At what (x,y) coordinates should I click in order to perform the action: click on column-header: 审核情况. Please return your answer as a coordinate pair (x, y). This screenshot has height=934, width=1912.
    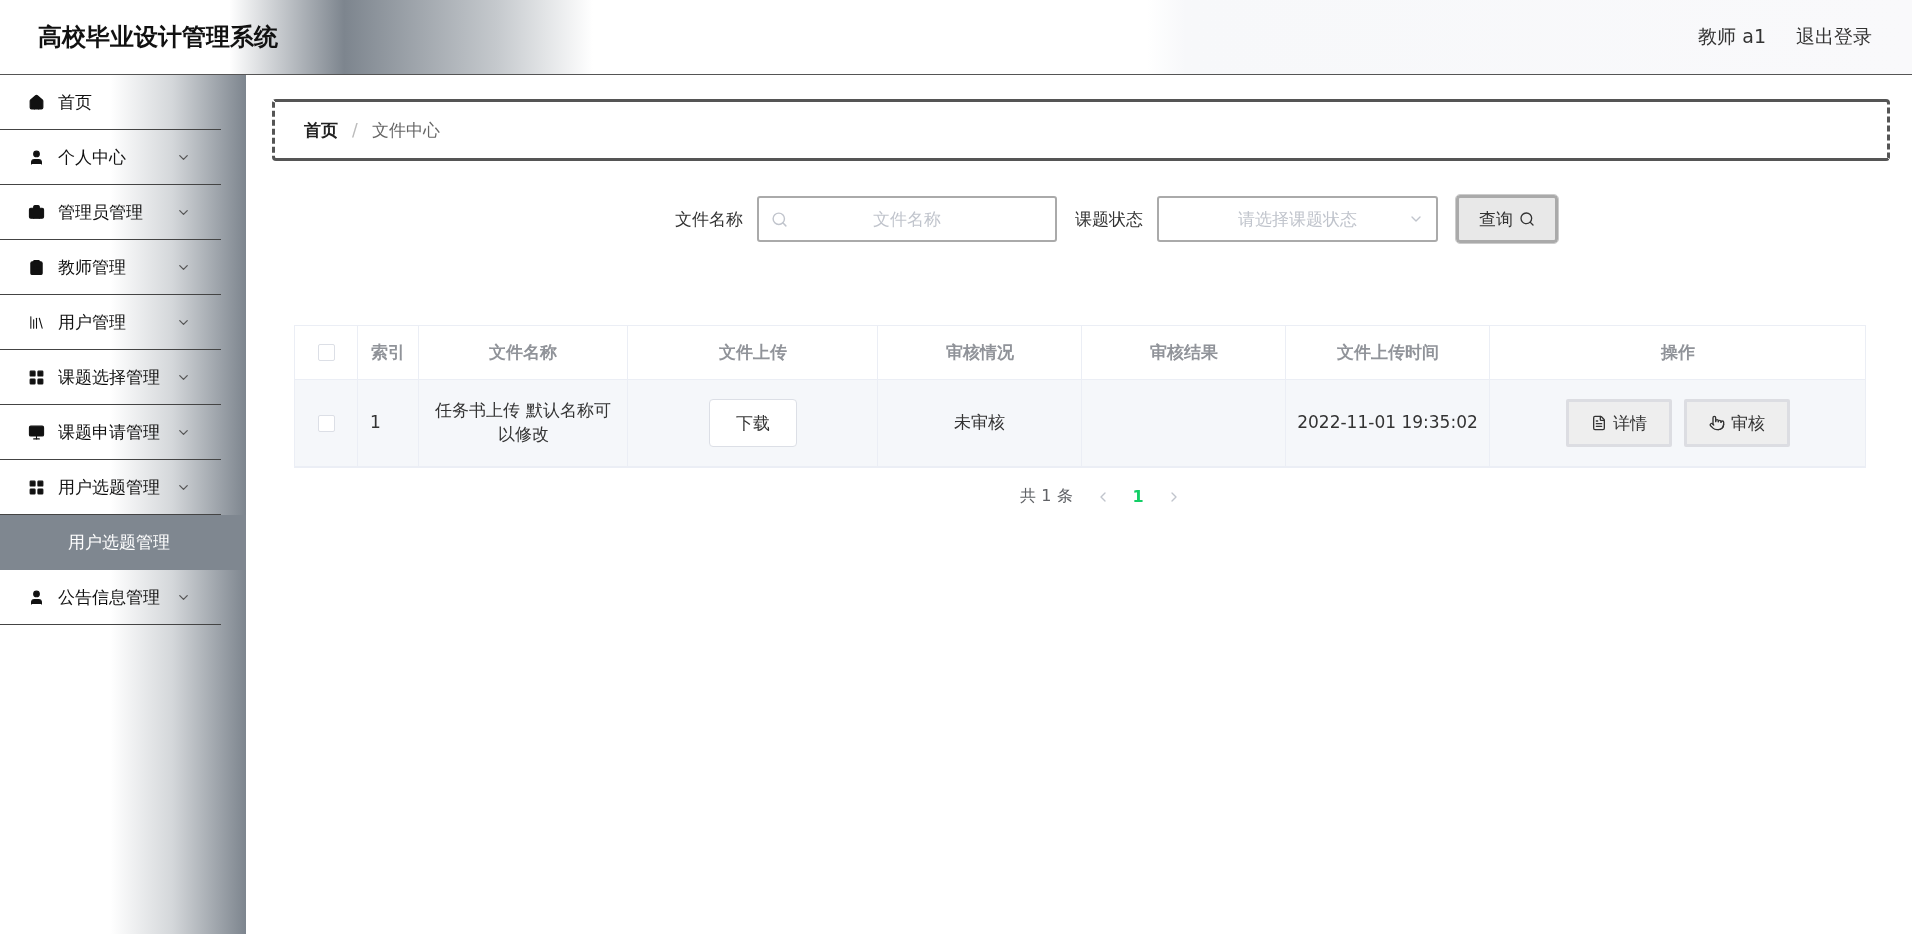
    Looking at the image, I should click on (980, 352).